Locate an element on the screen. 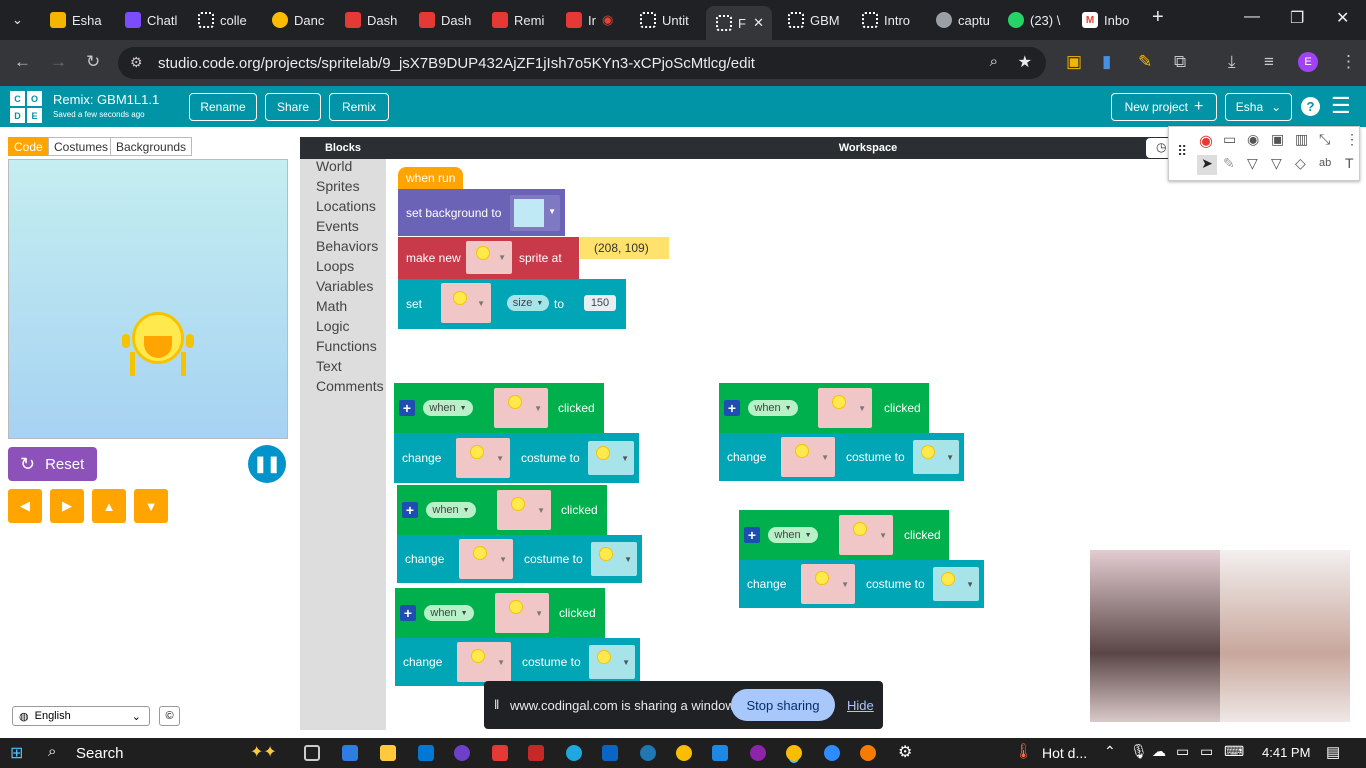 Image resolution: width=1366 pixels, height=768 pixels. save-icon: ▣ is located at coordinates (1277, 139).